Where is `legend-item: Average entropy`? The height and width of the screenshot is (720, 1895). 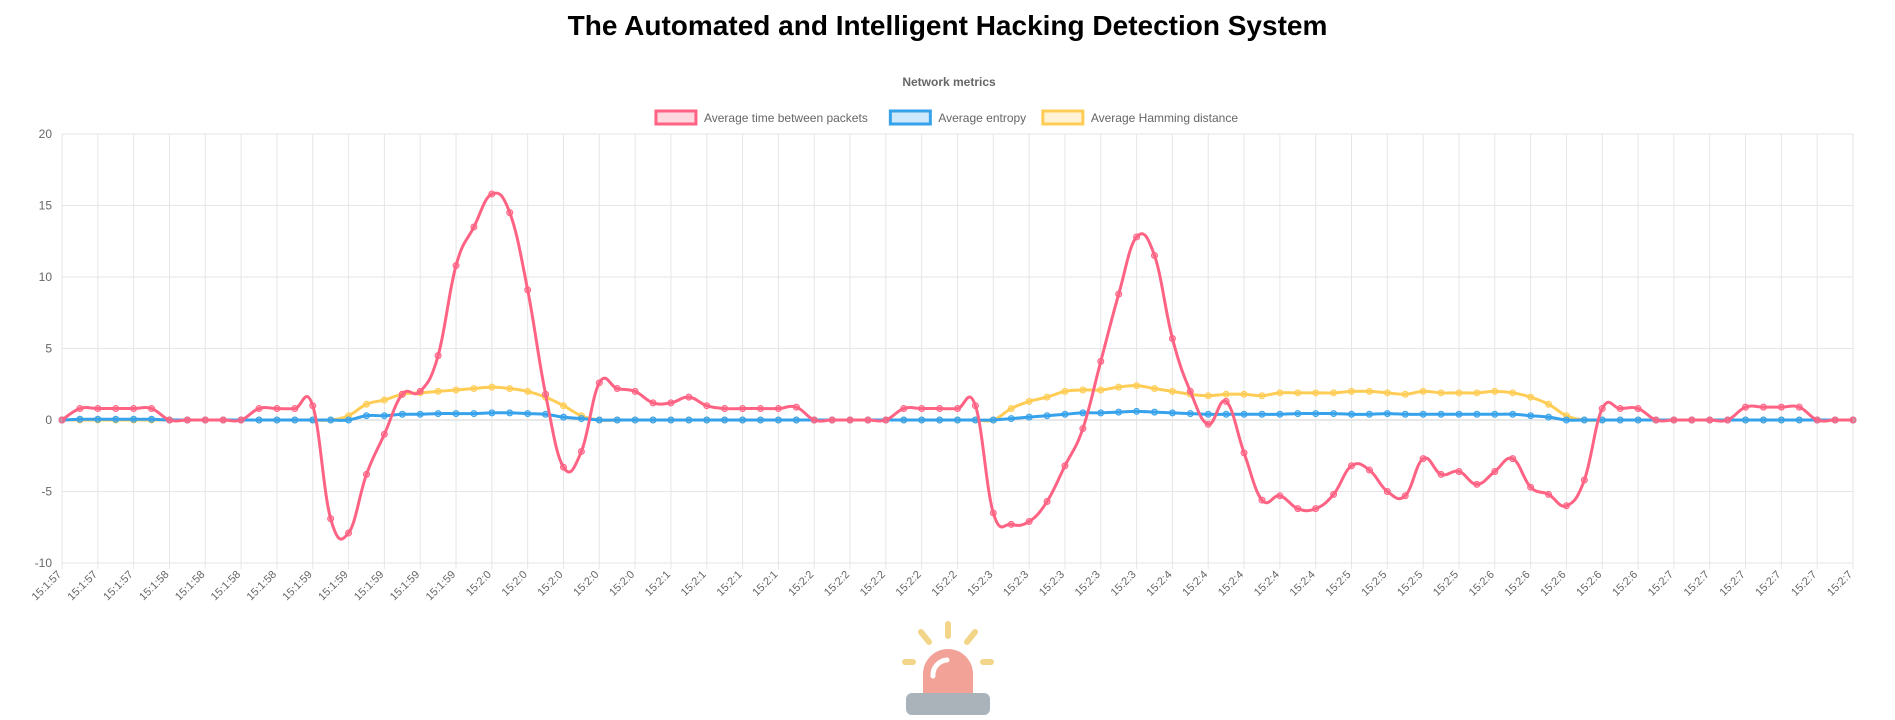 legend-item: Average entropy is located at coordinates (957, 117).